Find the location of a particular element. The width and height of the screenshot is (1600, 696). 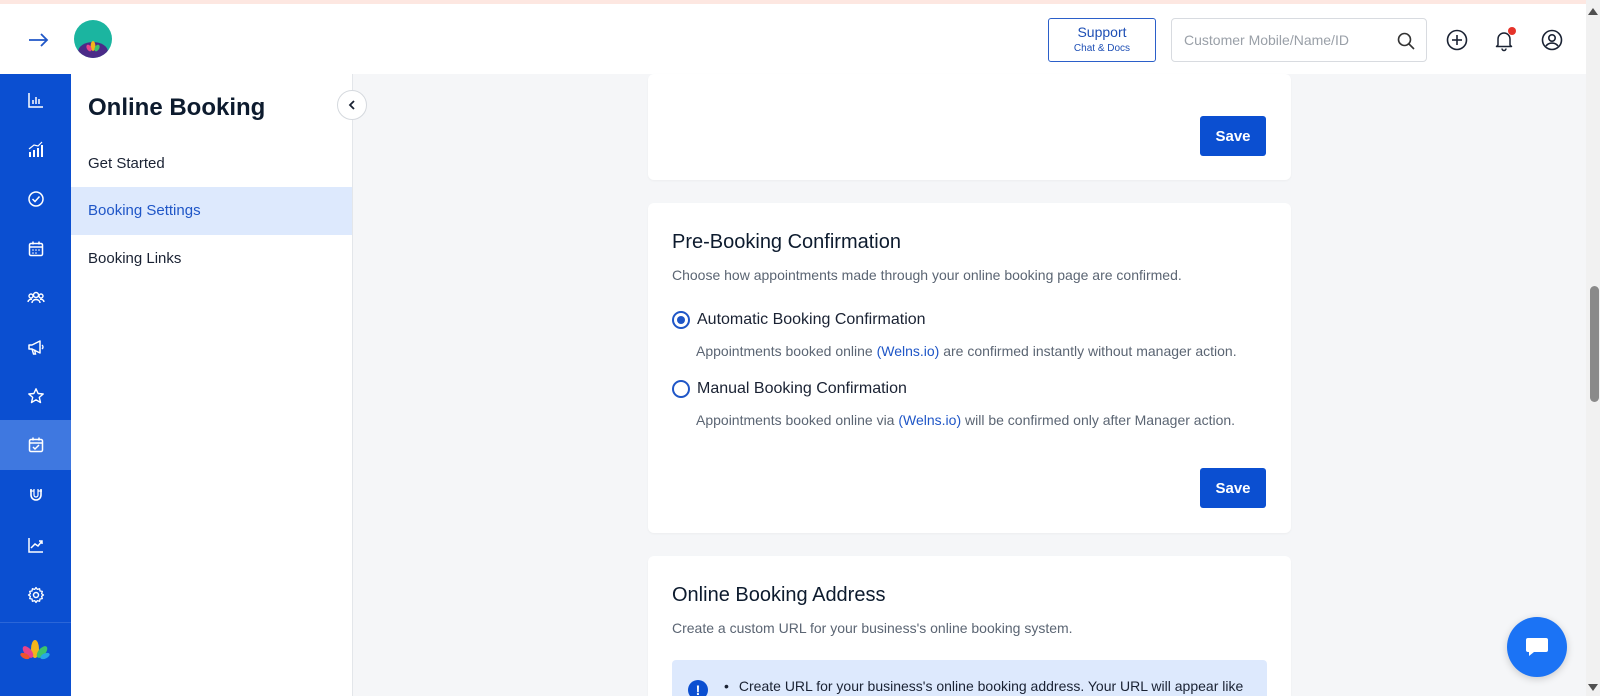

main-nav-rail is located at coordinates (35, 385).